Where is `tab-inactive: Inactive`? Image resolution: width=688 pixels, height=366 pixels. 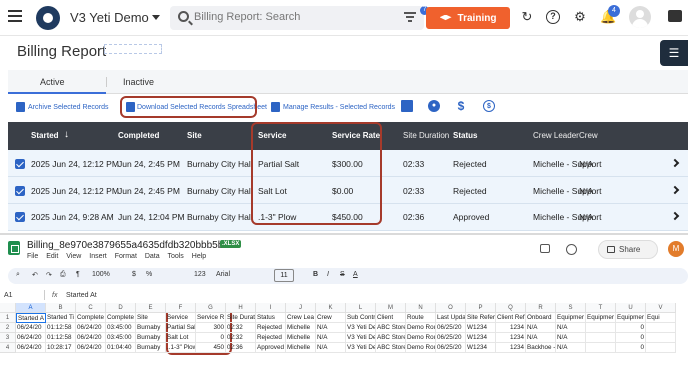 tab-inactive: Inactive is located at coordinates (138, 82).